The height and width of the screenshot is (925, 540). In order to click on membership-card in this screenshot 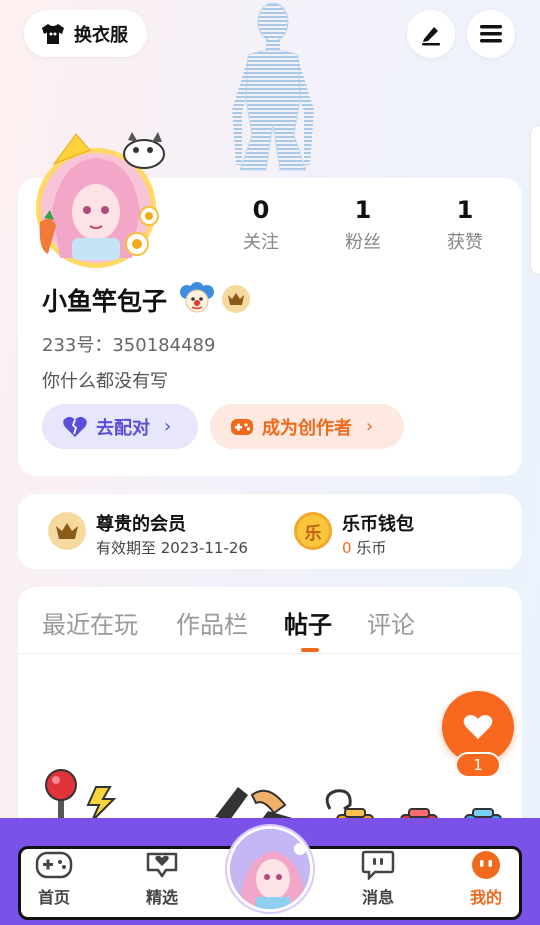, I will do `click(270, 531)`.